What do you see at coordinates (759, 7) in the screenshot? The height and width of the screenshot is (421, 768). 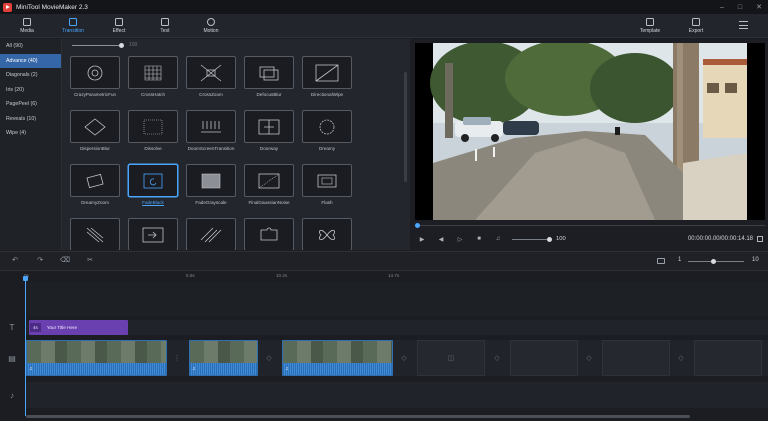 I see `close-icon: ✕` at bounding box center [759, 7].